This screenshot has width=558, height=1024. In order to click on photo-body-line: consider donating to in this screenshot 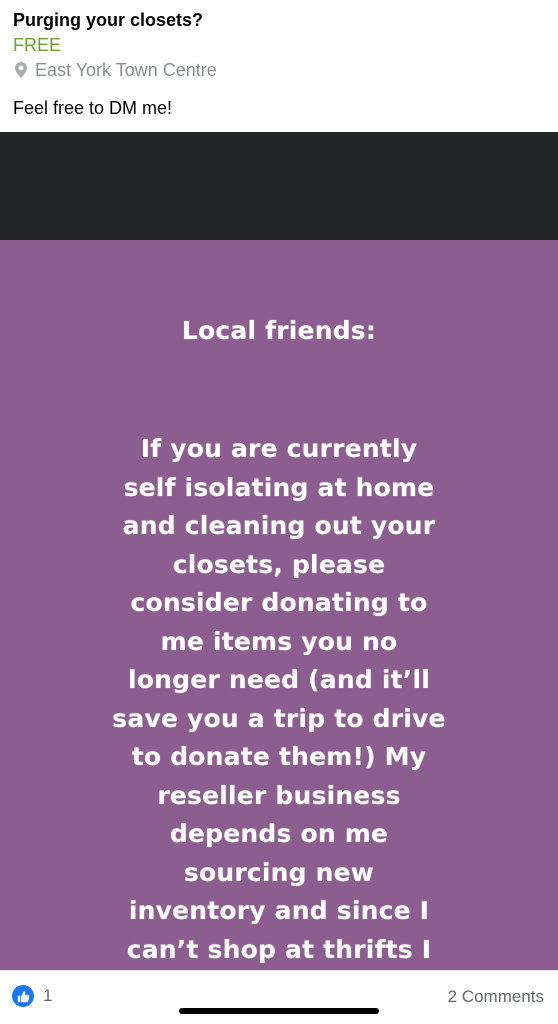, I will do `click(279, 602)`.